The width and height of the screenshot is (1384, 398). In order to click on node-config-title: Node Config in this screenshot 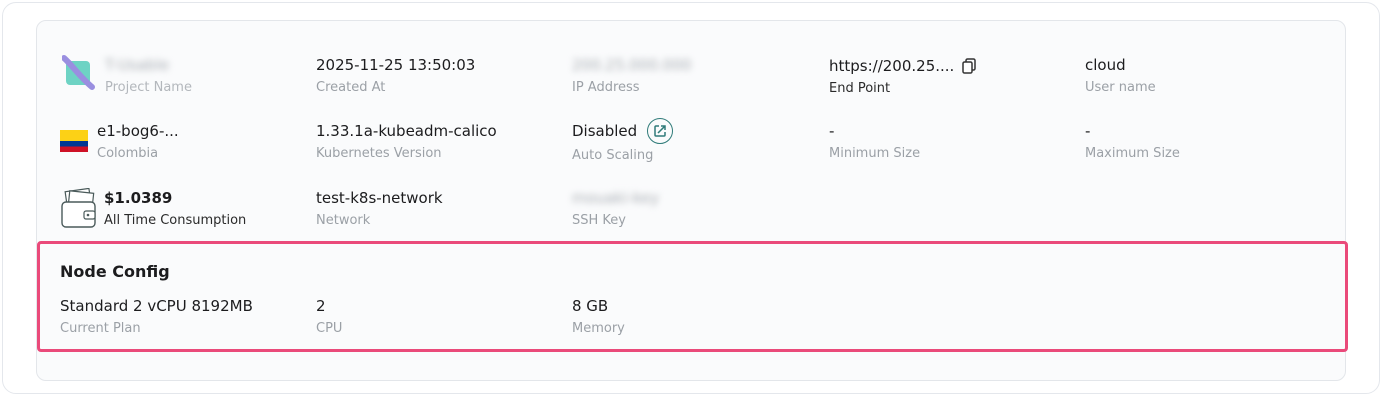, I will do `click(115, 271)`.